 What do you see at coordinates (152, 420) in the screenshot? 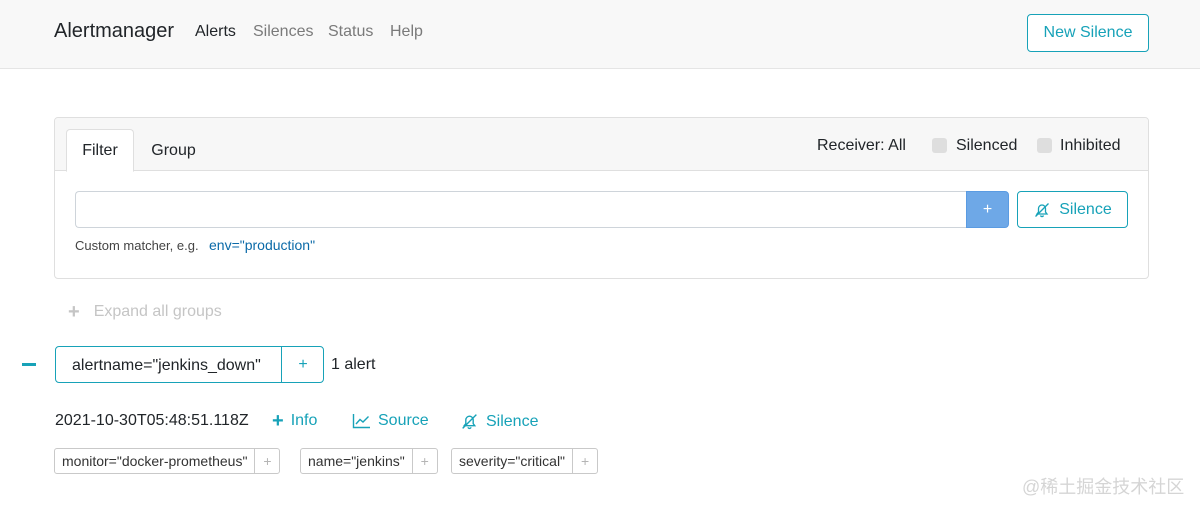
I see `alert-timestamp: 2021-10-30T05:48:51.118Z` at bounding box center [152, 420].